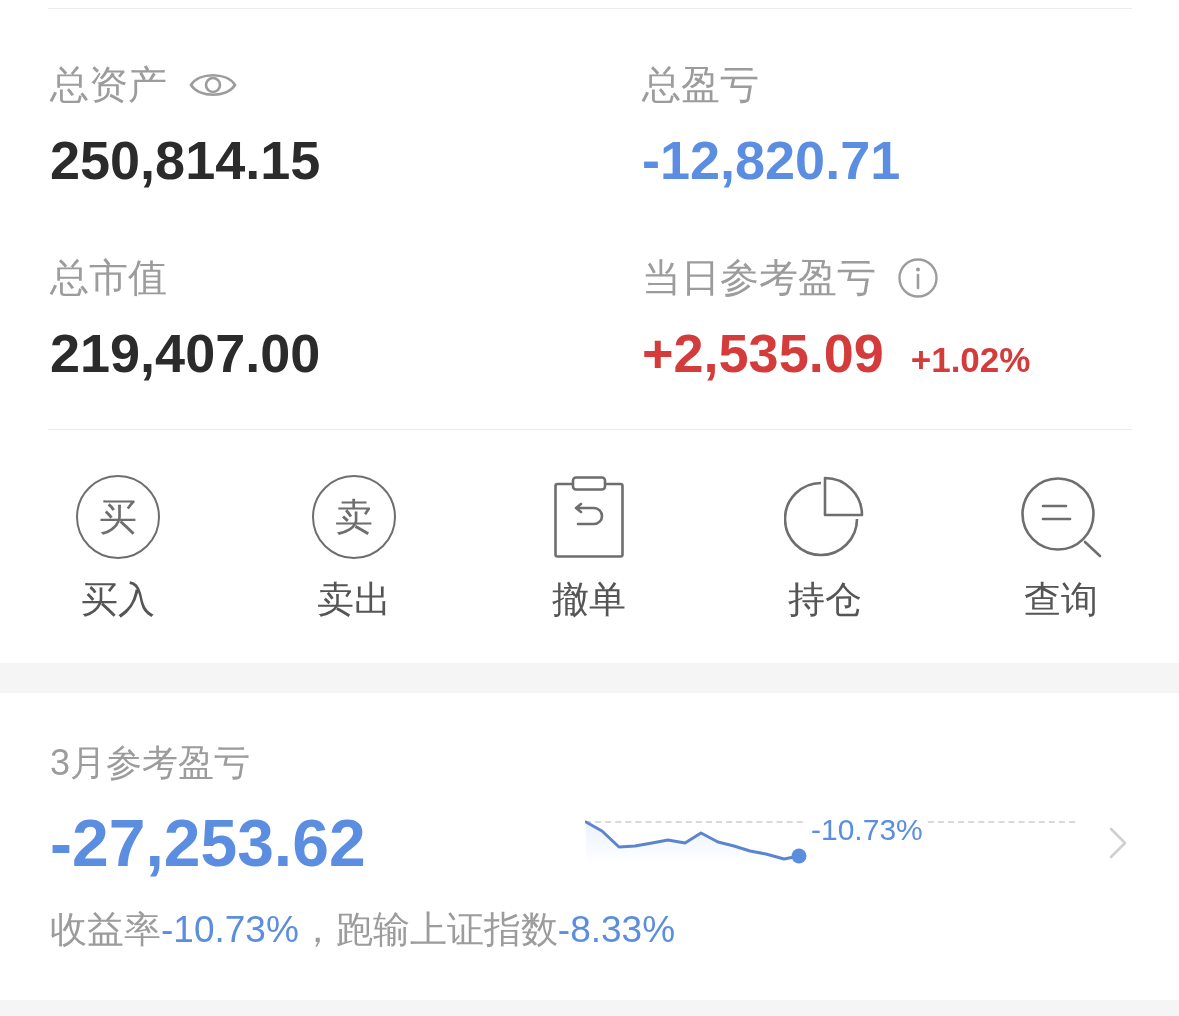 The image size is (1179, 1016). I want to click on cancel-button: 撤单, so click(589, 548).